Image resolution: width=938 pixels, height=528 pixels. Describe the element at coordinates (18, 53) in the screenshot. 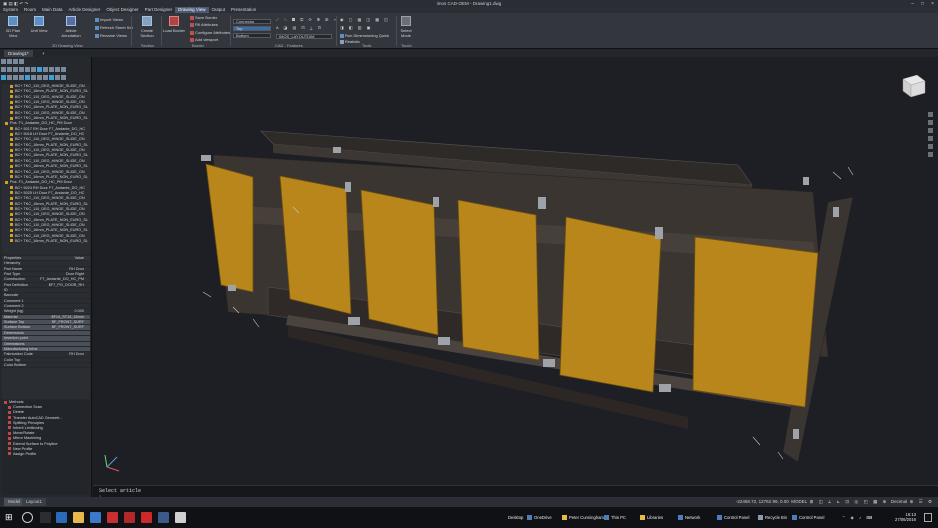

I see `tab-drawing1: Drawing1*` at that location.